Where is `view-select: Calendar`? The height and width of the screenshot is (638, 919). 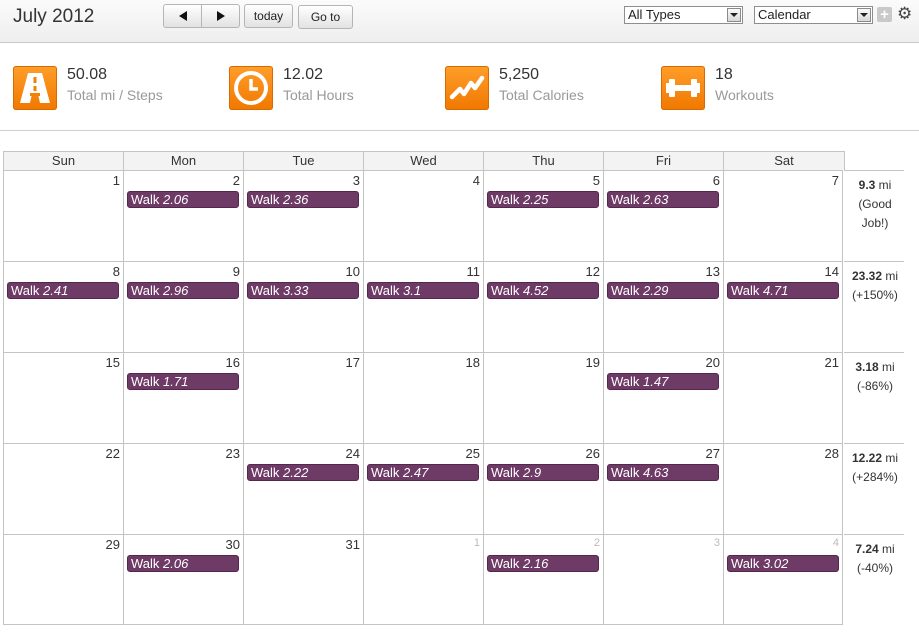
view-select: Calendar is located at coordinates (813, 15).